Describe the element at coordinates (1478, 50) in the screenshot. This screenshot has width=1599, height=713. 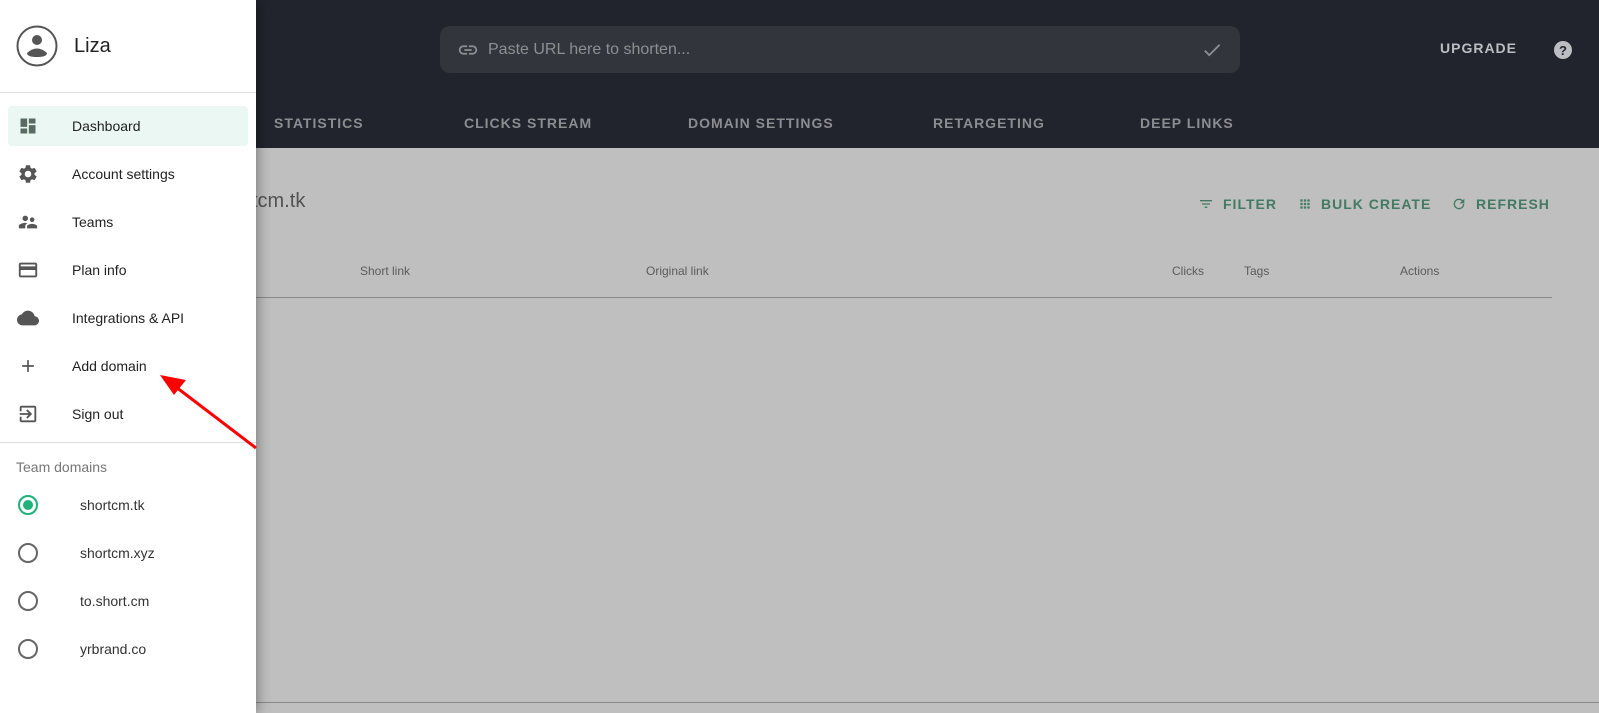
I see `upgrade-button: UPGRADE` at that location.